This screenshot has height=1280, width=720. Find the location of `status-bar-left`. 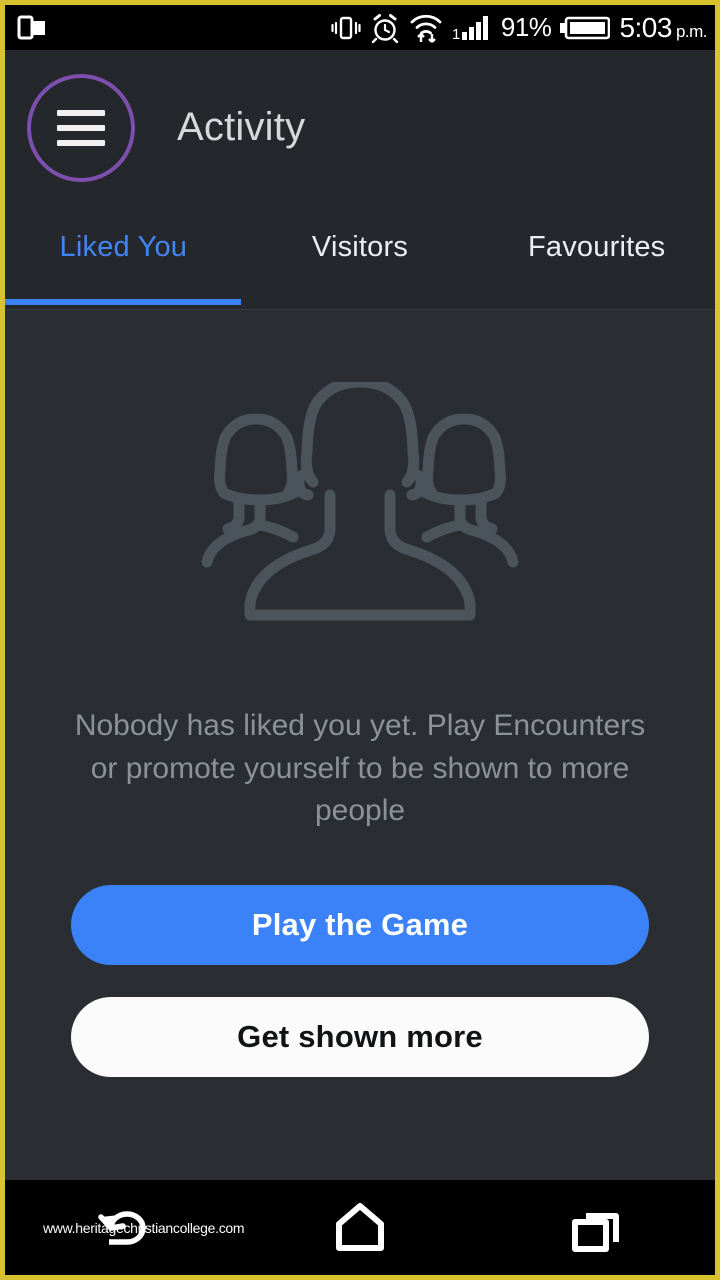

status-bar-left is located at coordinates (32, 28).